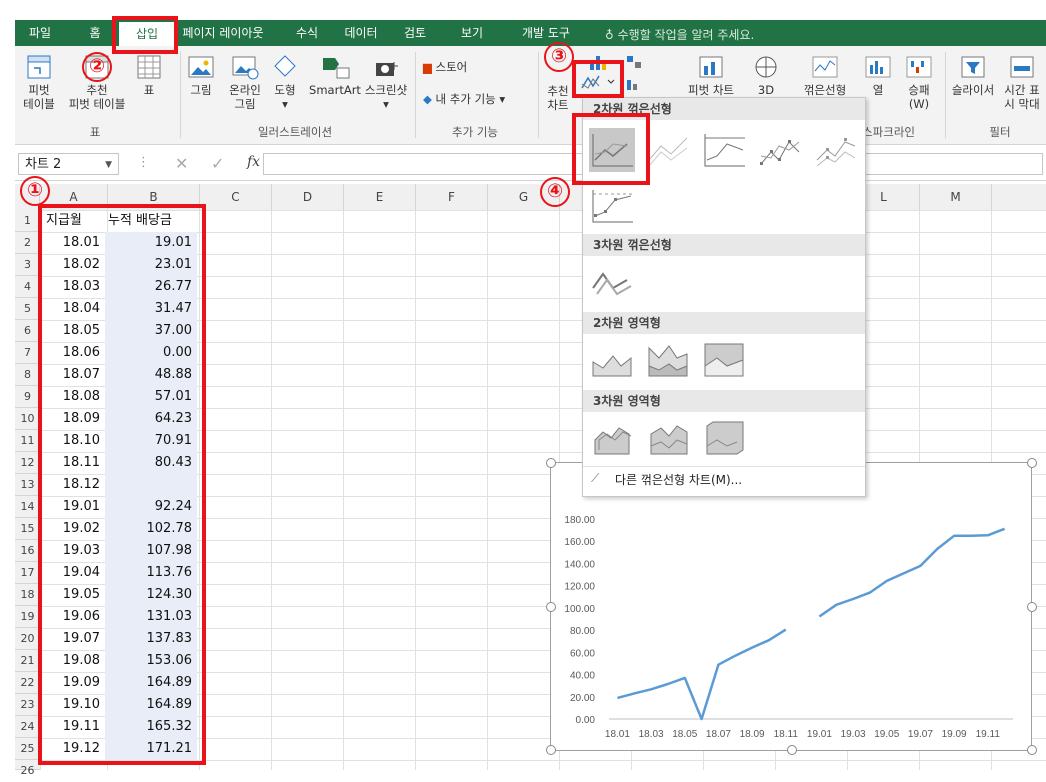 This screenshot has height=782, width=1046. What do you see at coordinates (217, 163) in the screenshot?
I see `enter-icon: ✓` at bounding box center [217, 163].